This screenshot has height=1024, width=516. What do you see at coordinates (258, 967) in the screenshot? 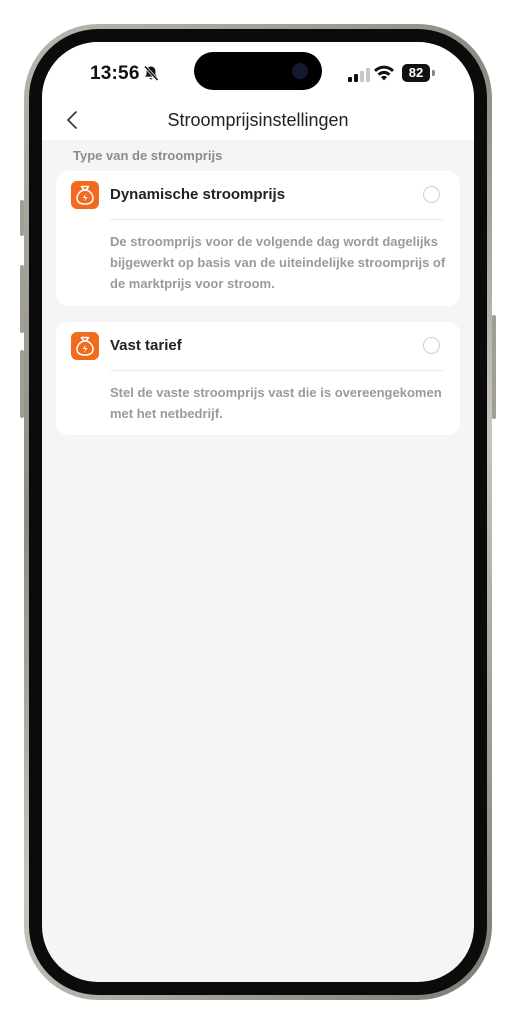
I see `home-indicator-area` at bounding box center [258, 967].